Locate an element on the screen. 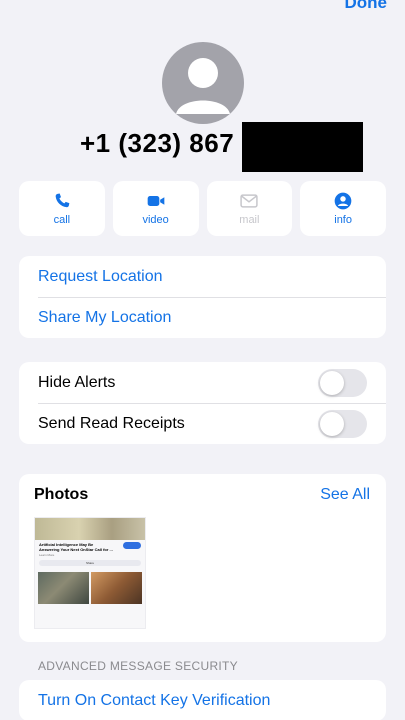  info-button: info is located at coordinates (343, 208).